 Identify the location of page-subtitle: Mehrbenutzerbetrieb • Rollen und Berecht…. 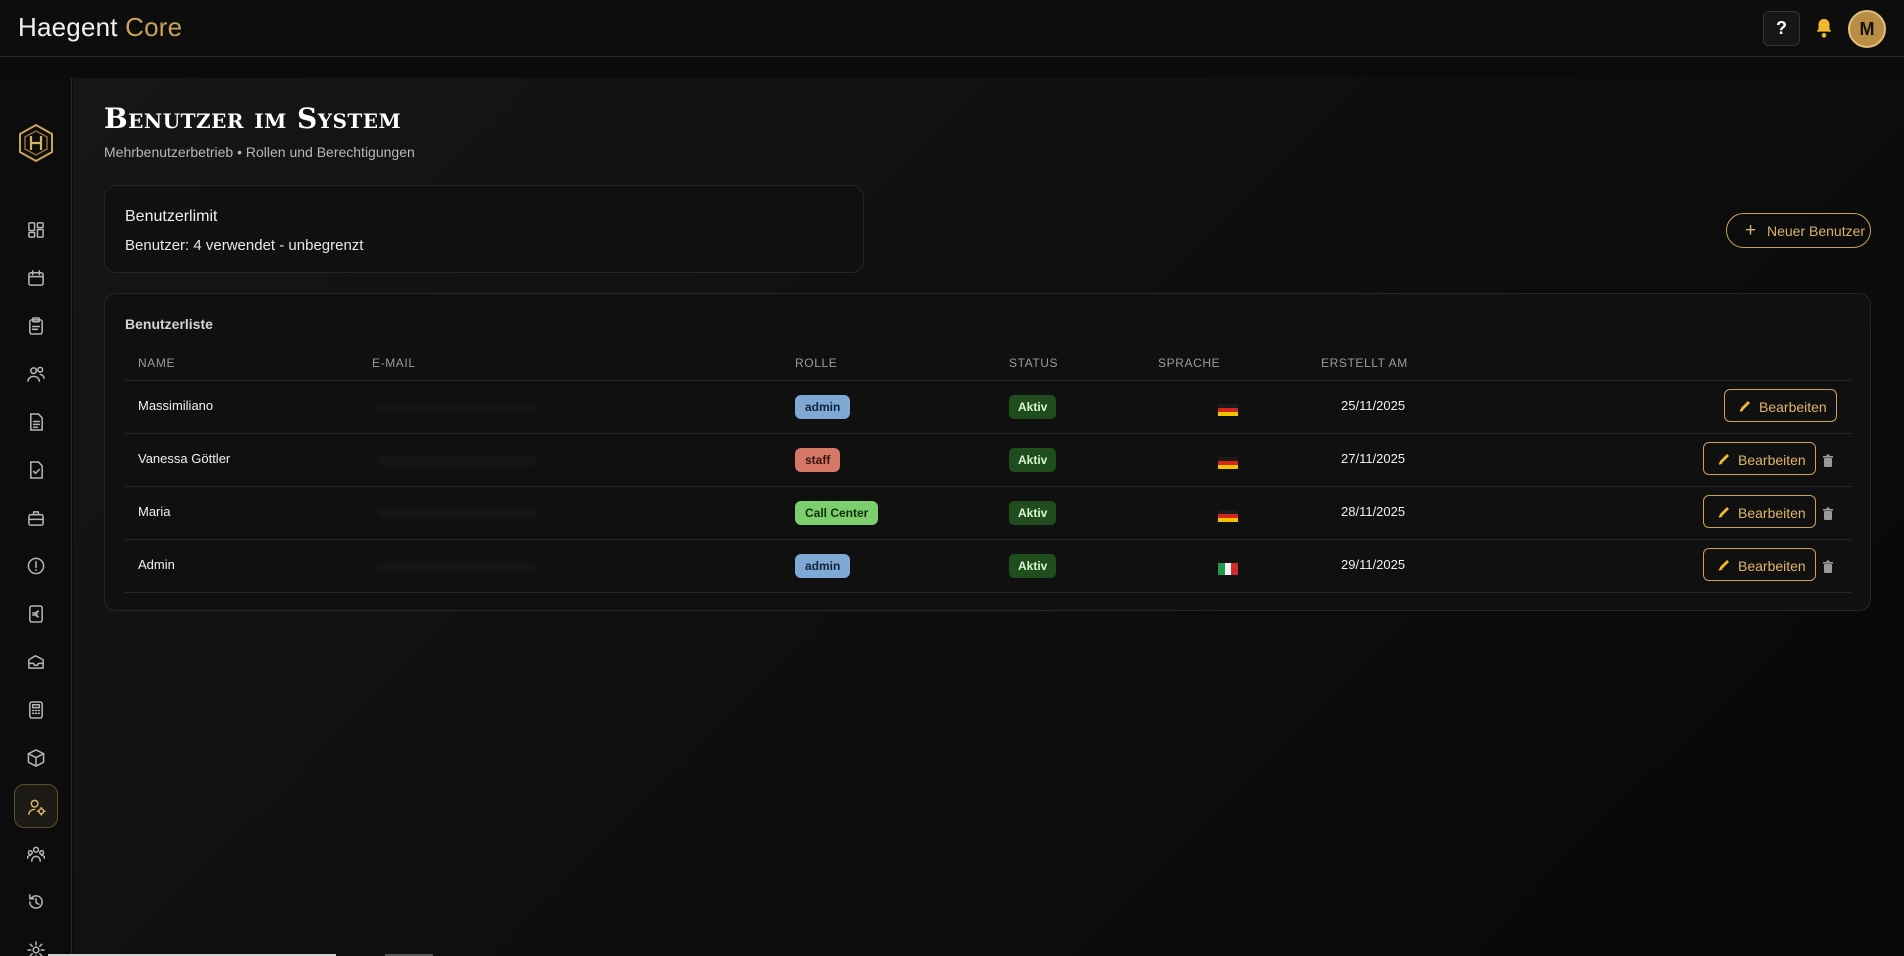
(259, 152).